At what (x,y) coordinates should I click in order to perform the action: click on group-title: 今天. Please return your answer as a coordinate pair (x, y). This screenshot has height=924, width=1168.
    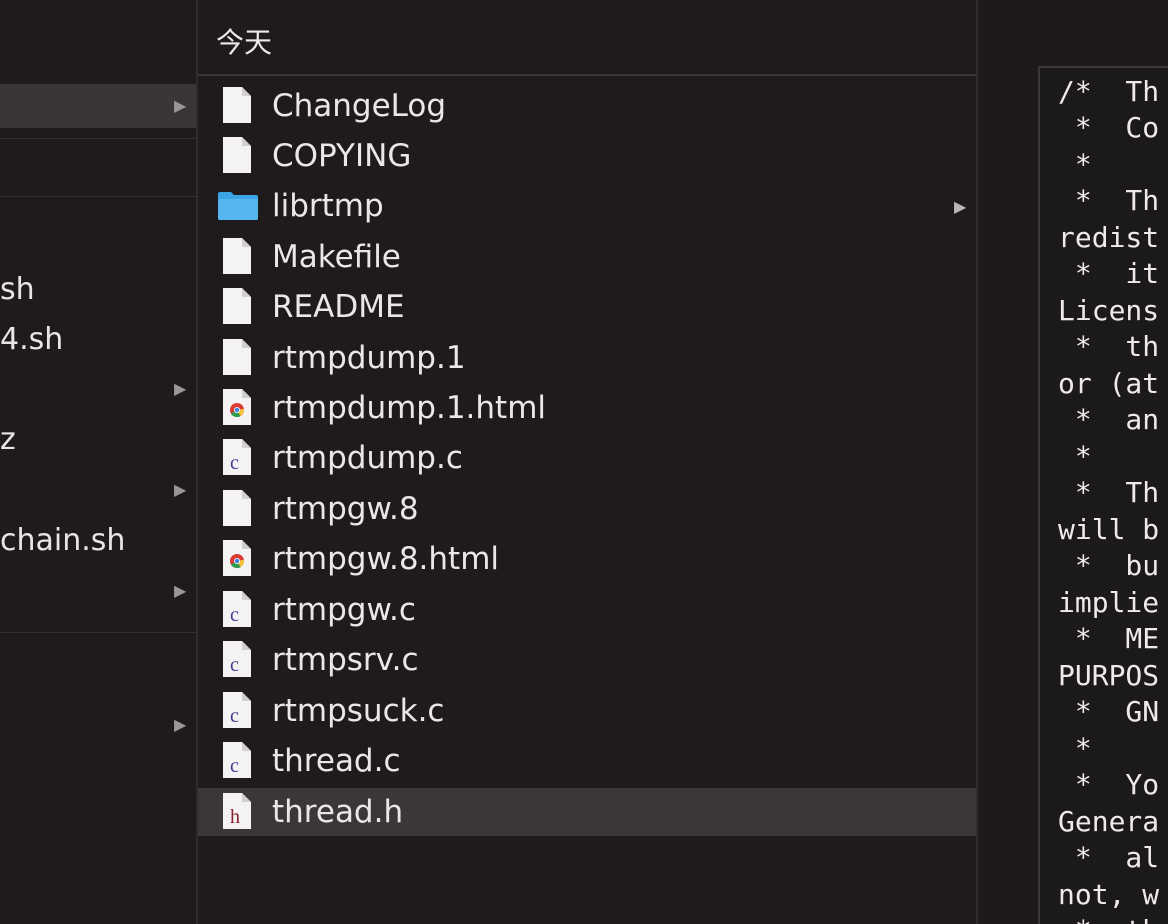
    Looking at the image, I should click on (244, 42).